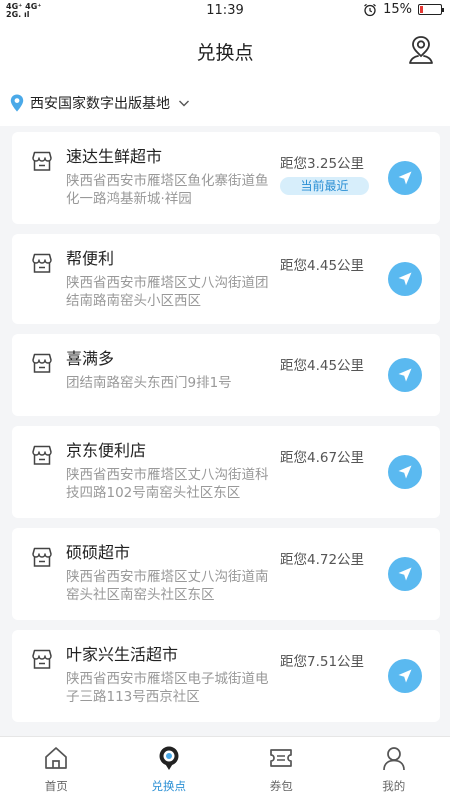  I want to click on store-address: 陕西省西安市雁塔区丈八沟街道团结南路南窑头小区西区, so click(167, 292).